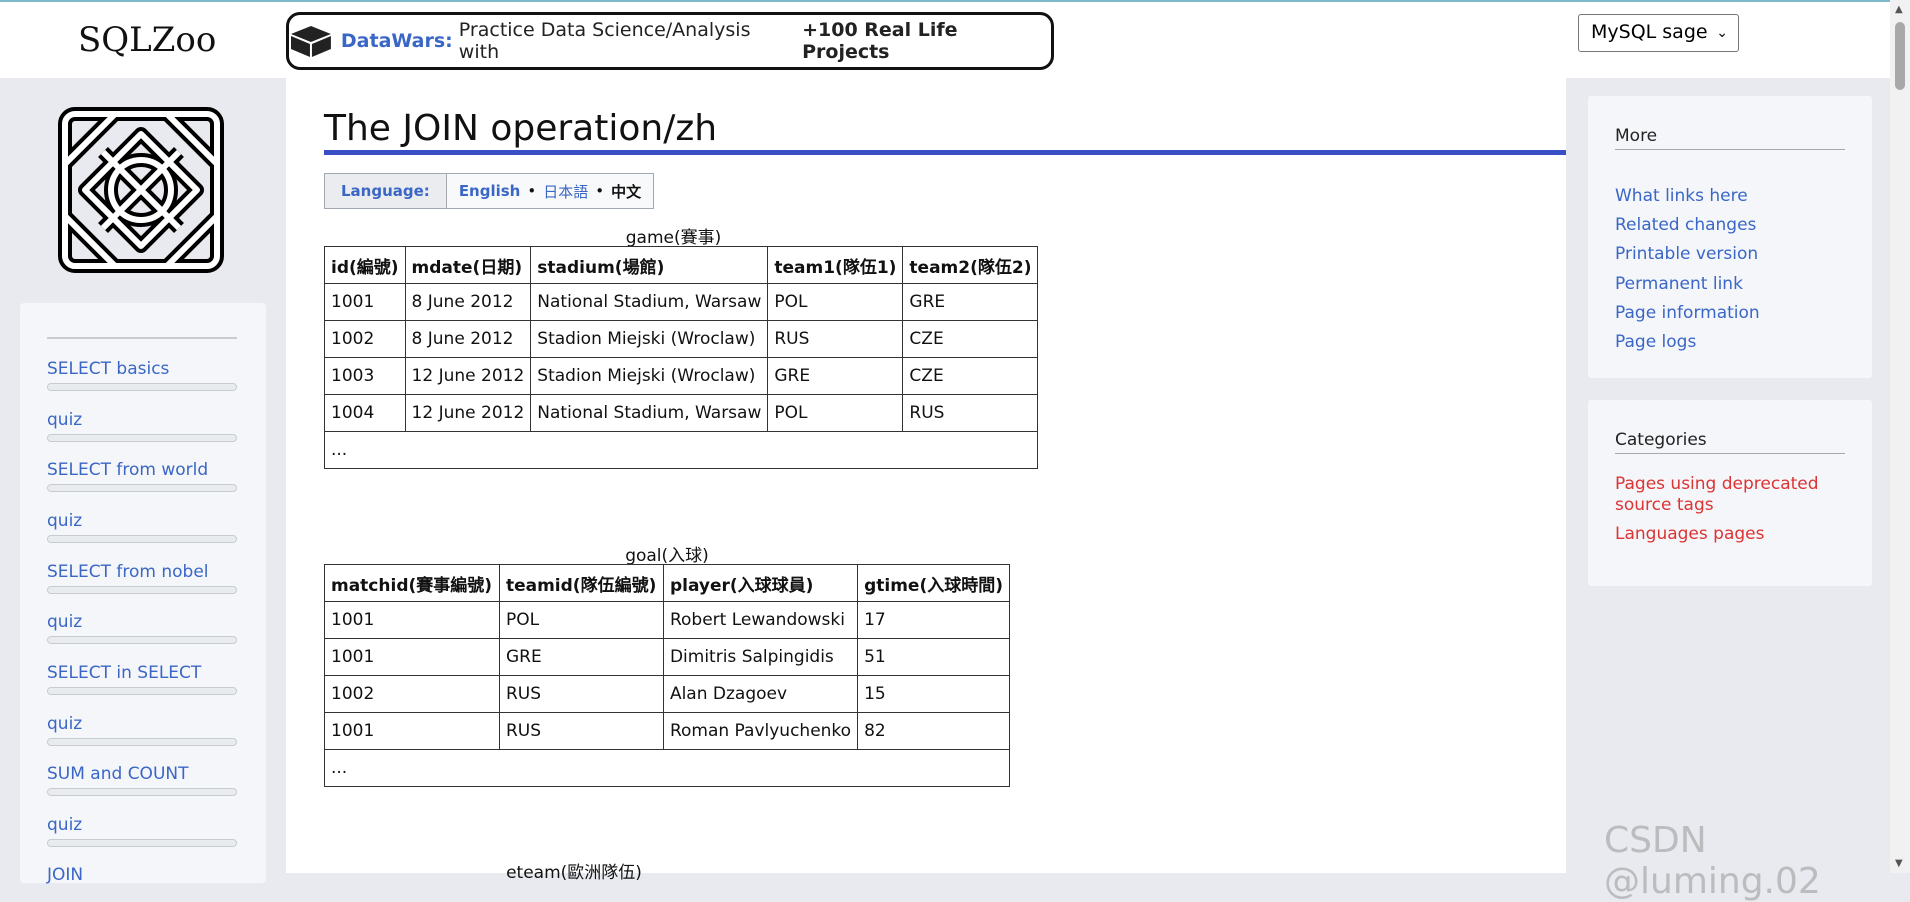 The height and width of the screenshot is (902, 1910). I want to click on table-row: 1001 GRE Dimitris Salpingidis 51, so click(667, 657).